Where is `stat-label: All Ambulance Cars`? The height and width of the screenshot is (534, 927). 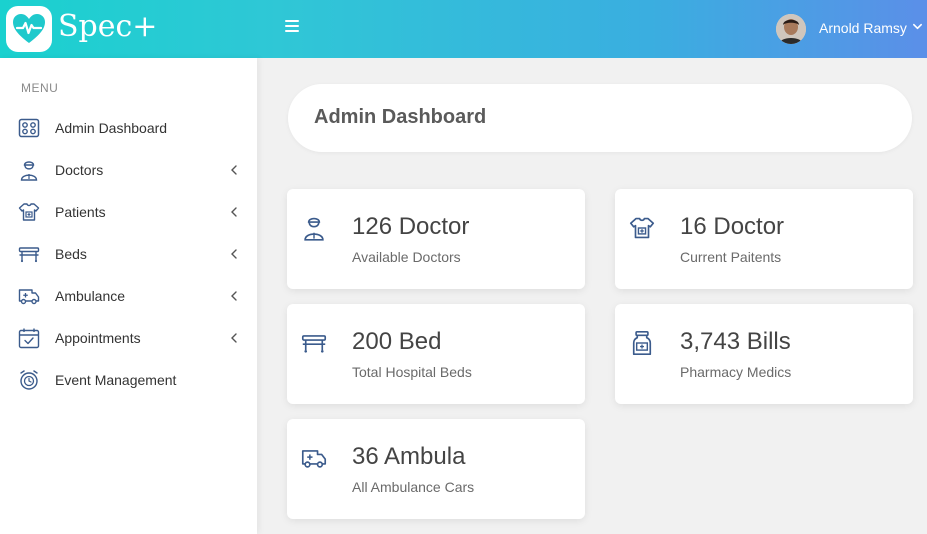
stat-label: All Ambulance Cars is located at coordinates (413, 487).